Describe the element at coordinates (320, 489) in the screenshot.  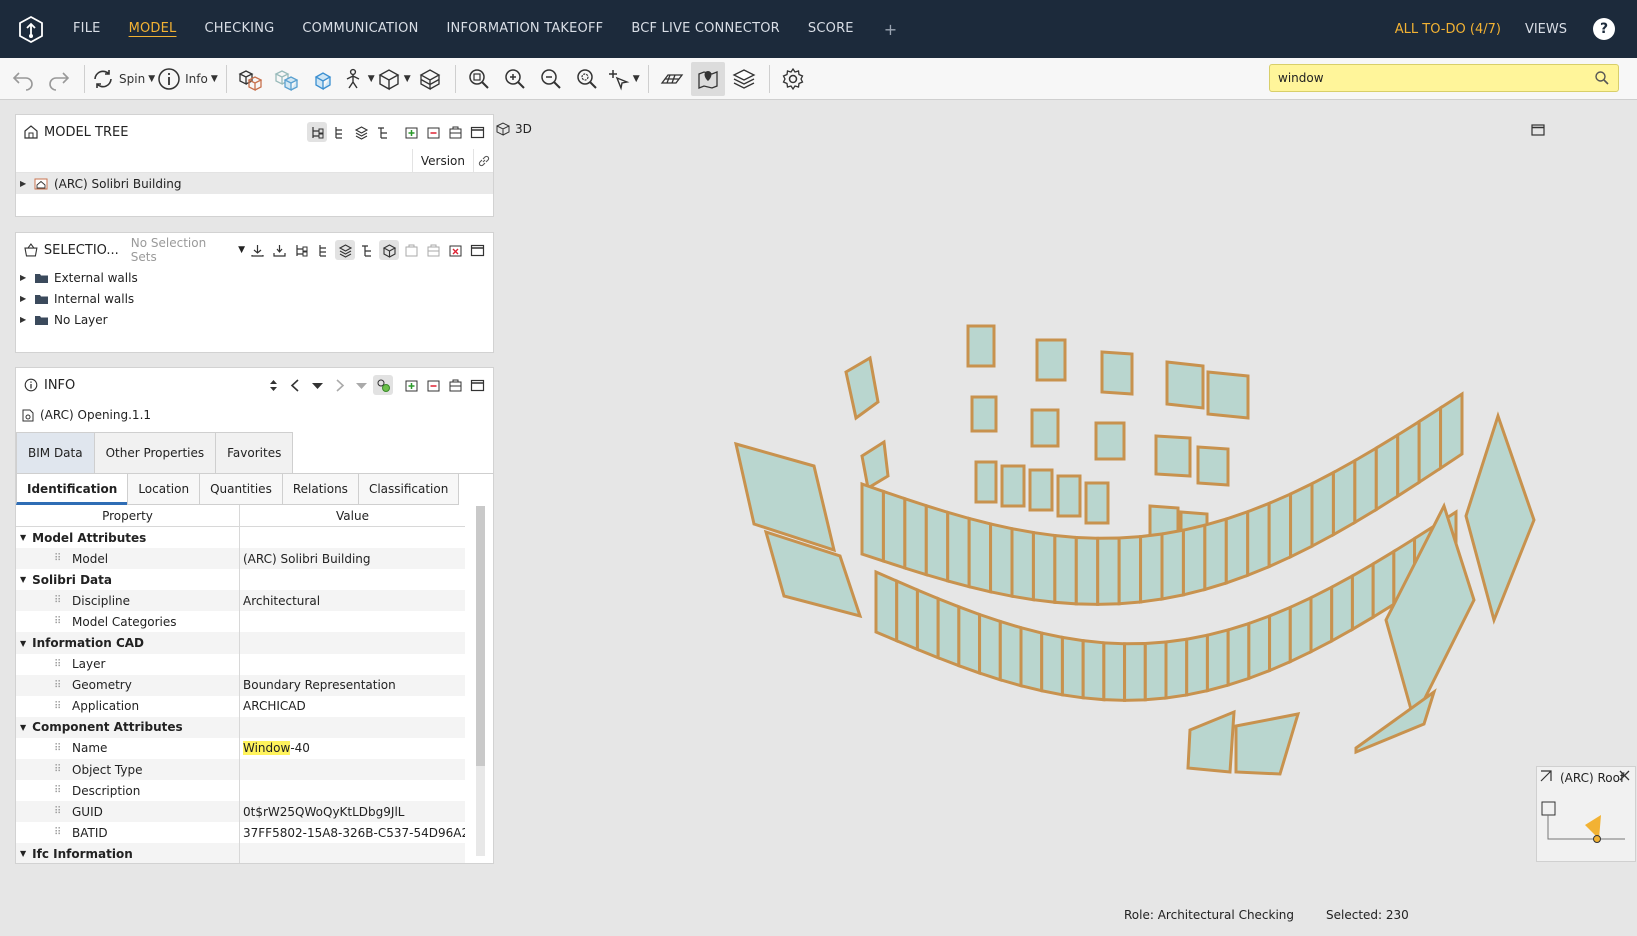
I see `subtab-relations: Relations` at that location.